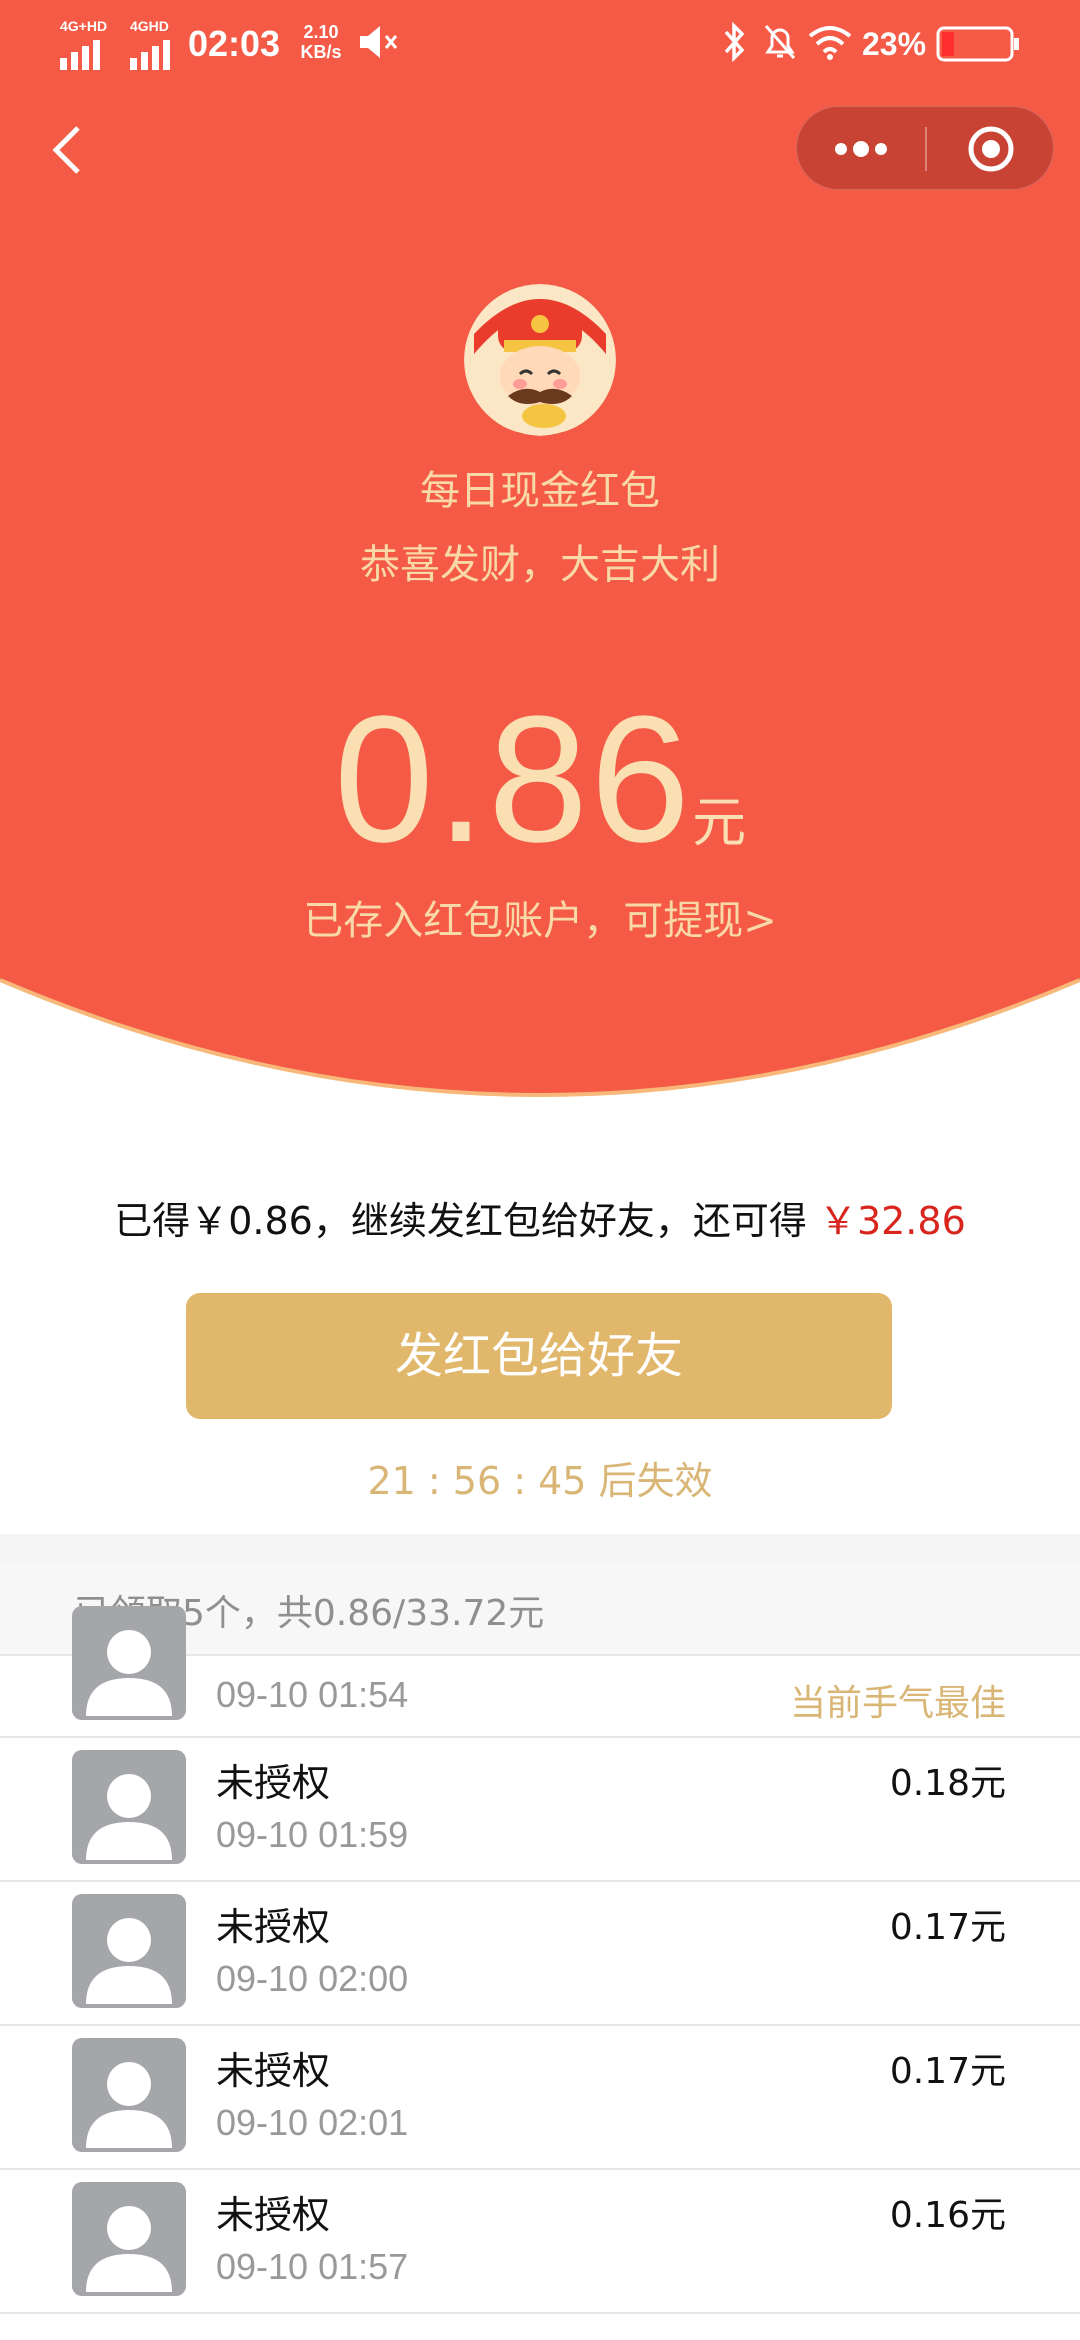  I want to click on battery-icon, so click(977, 44).